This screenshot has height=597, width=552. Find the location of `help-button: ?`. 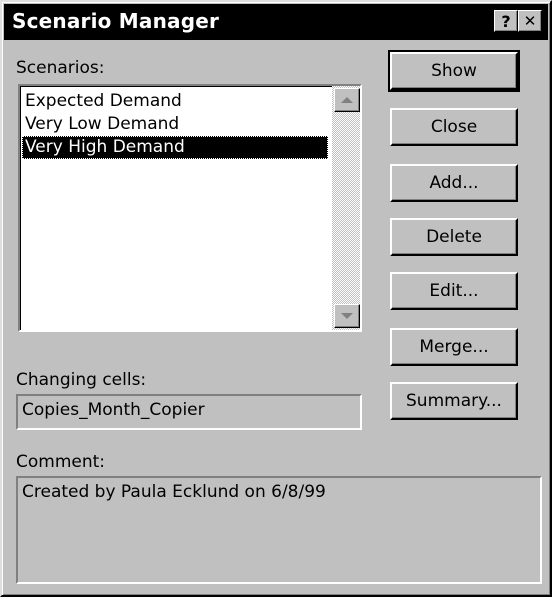

help-button: ? is located at coordinates (506, 21).